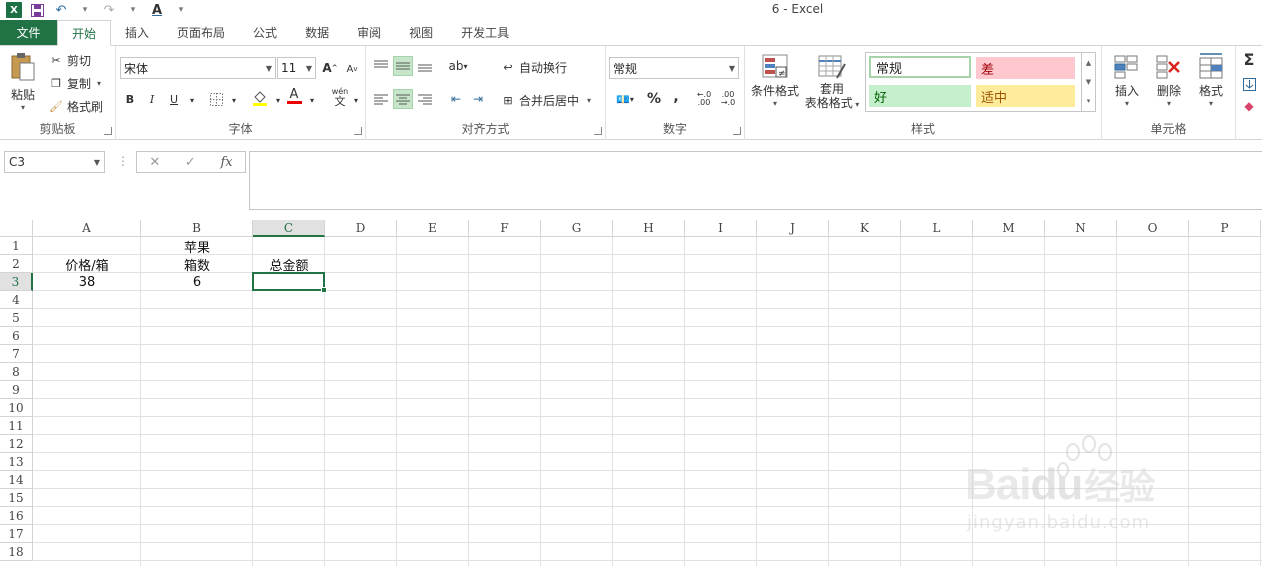 This screenshot has width=1262, height=566. Describe the element at coordinates (775, 103) in the screenshot. I see `conditional-dropdown-icon: ▾` at that location.